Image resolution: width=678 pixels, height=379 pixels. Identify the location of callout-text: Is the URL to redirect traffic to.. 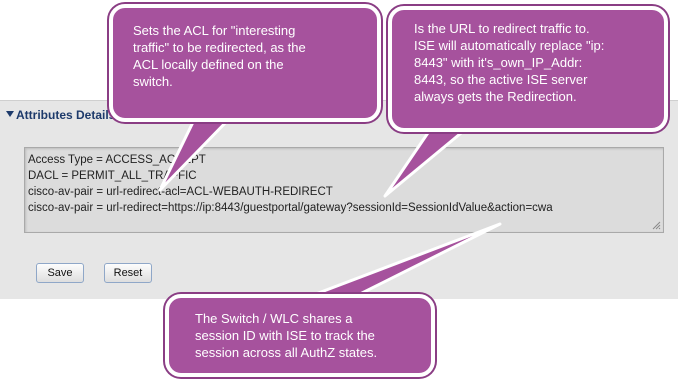
(502, 28).